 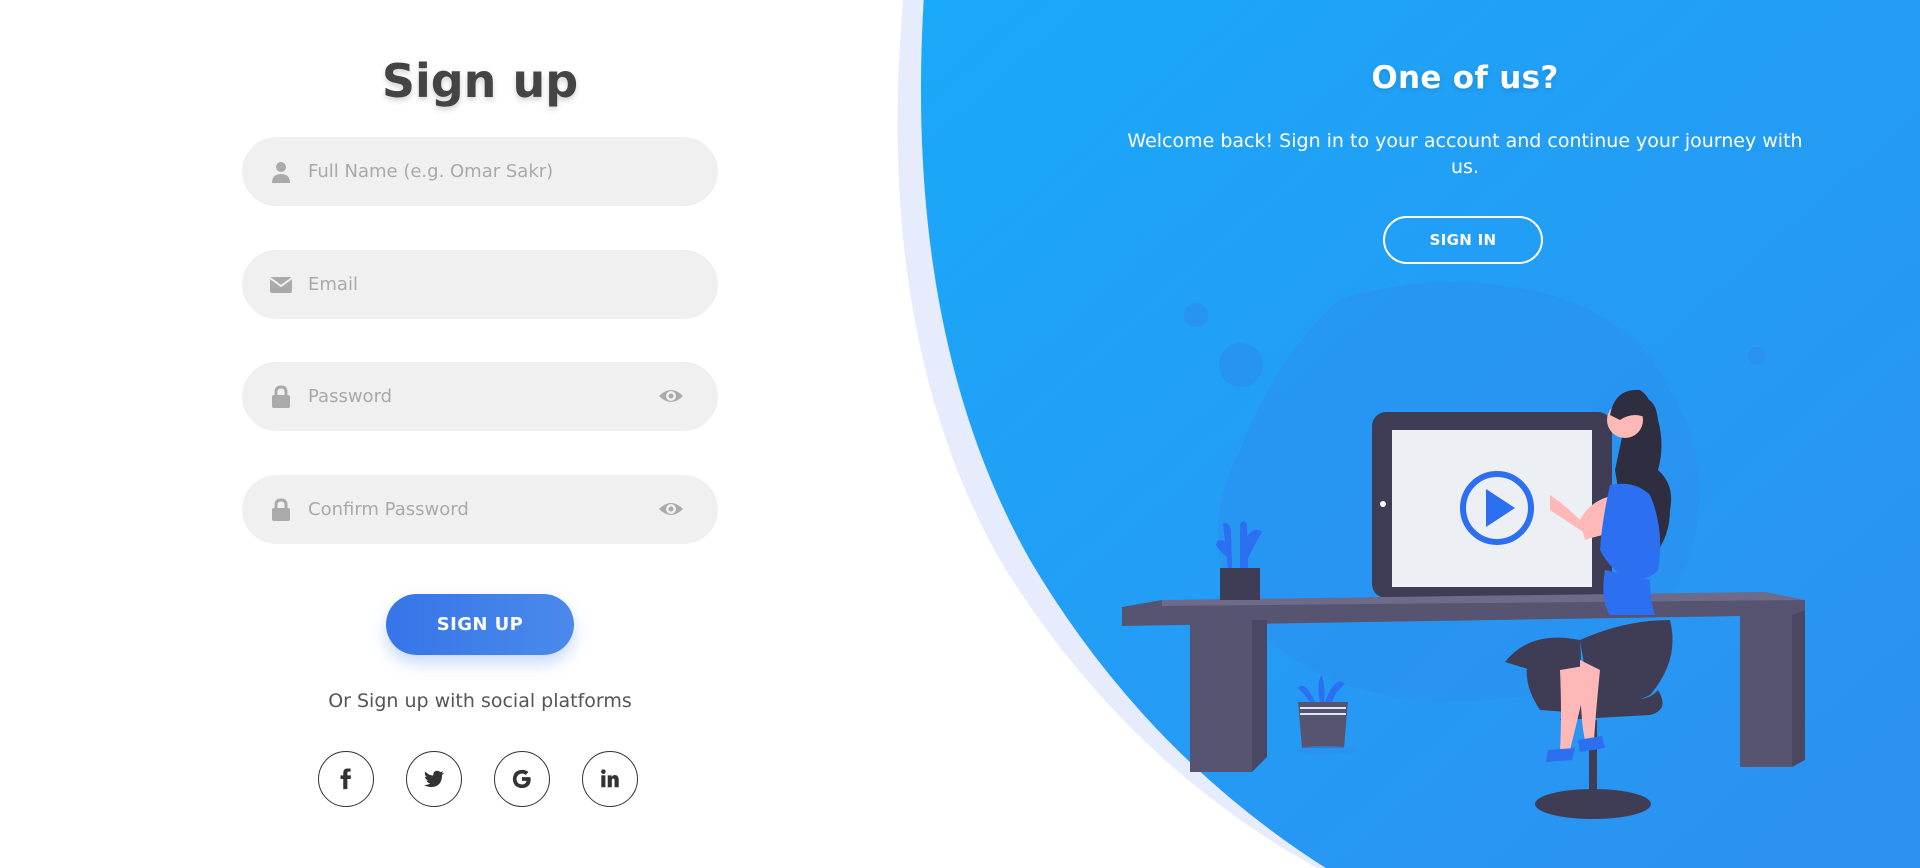 I want to click on social-icons-row, so click(x=483, y=780).